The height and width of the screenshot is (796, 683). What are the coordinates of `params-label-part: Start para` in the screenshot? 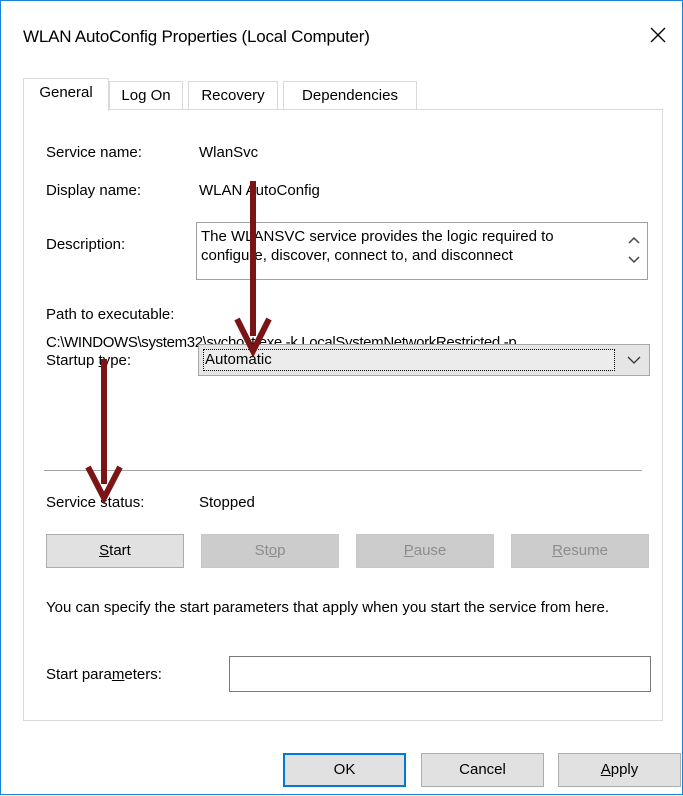 It's located at (79, 674).